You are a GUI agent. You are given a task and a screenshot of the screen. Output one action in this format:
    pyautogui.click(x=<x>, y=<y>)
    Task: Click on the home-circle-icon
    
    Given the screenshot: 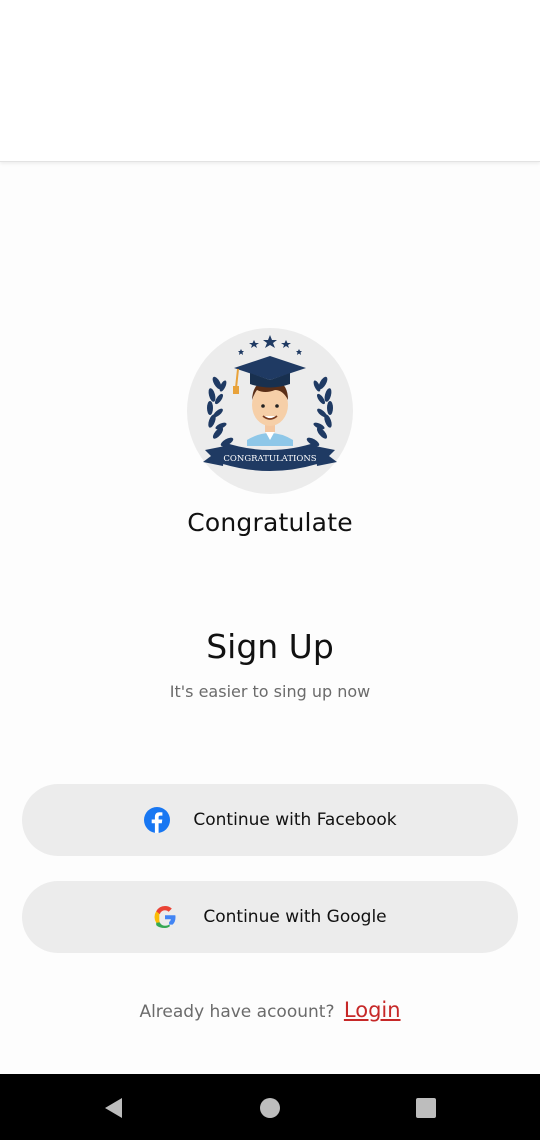 What is the action you would take?
    pyautogui.click(x=270, y=1108)
    